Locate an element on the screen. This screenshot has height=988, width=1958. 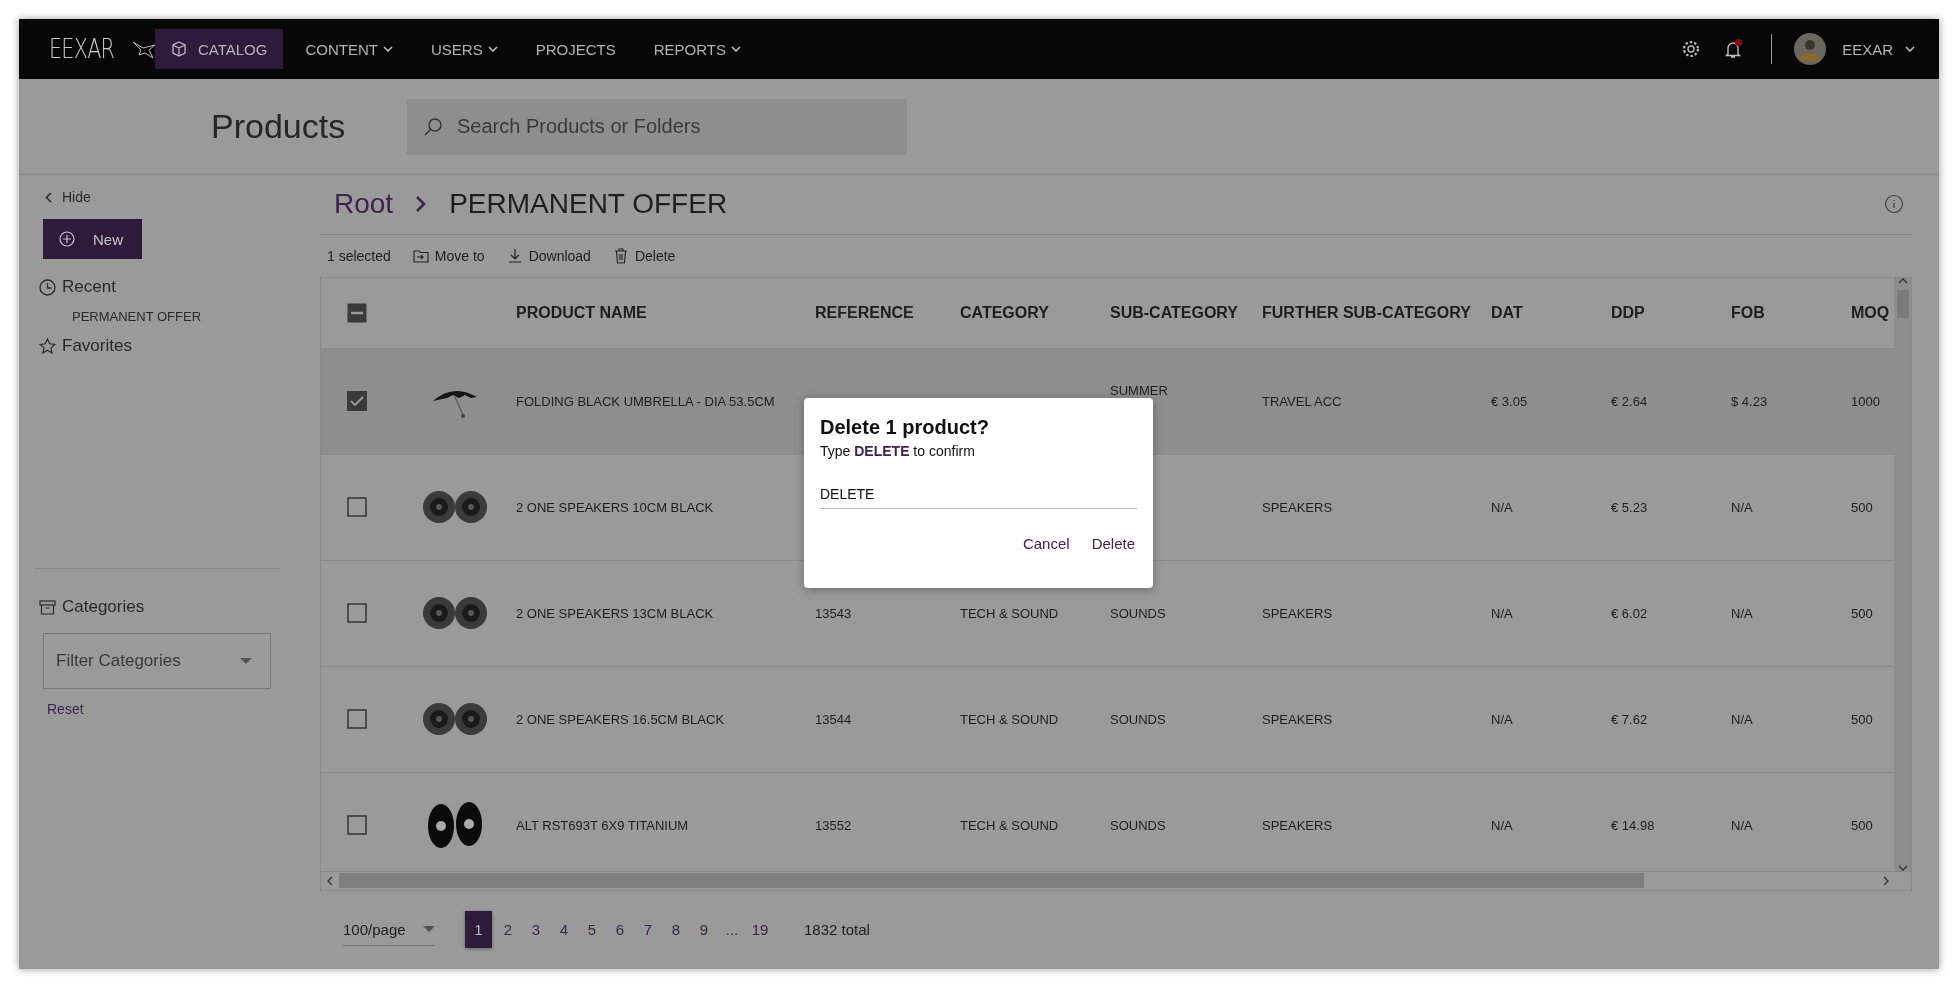
table-cell-text: € 2.64 is located at coordinates (1630, 401).